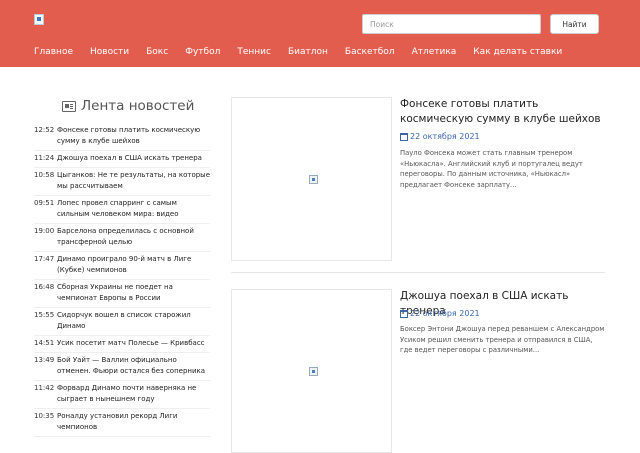 The width and height of the screenshot is (640, 453). Describe the element at coordinates (138, 106) in the screenshot. I see `feed-title-text: Лента новостей` at that location.